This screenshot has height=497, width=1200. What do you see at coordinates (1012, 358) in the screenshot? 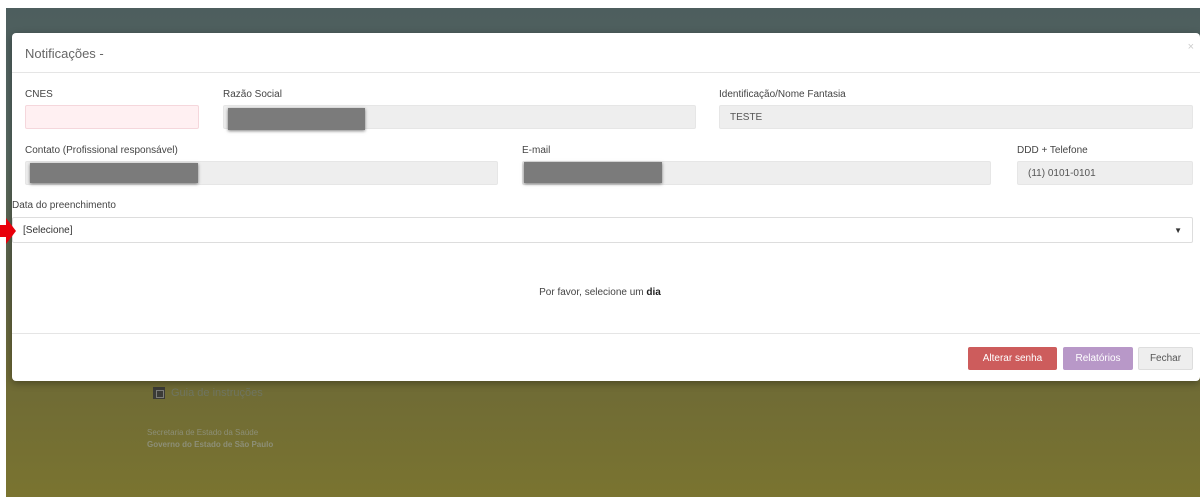
I see `alterar-senha-button: Alterar senha` at bounding box center [1012, 358].